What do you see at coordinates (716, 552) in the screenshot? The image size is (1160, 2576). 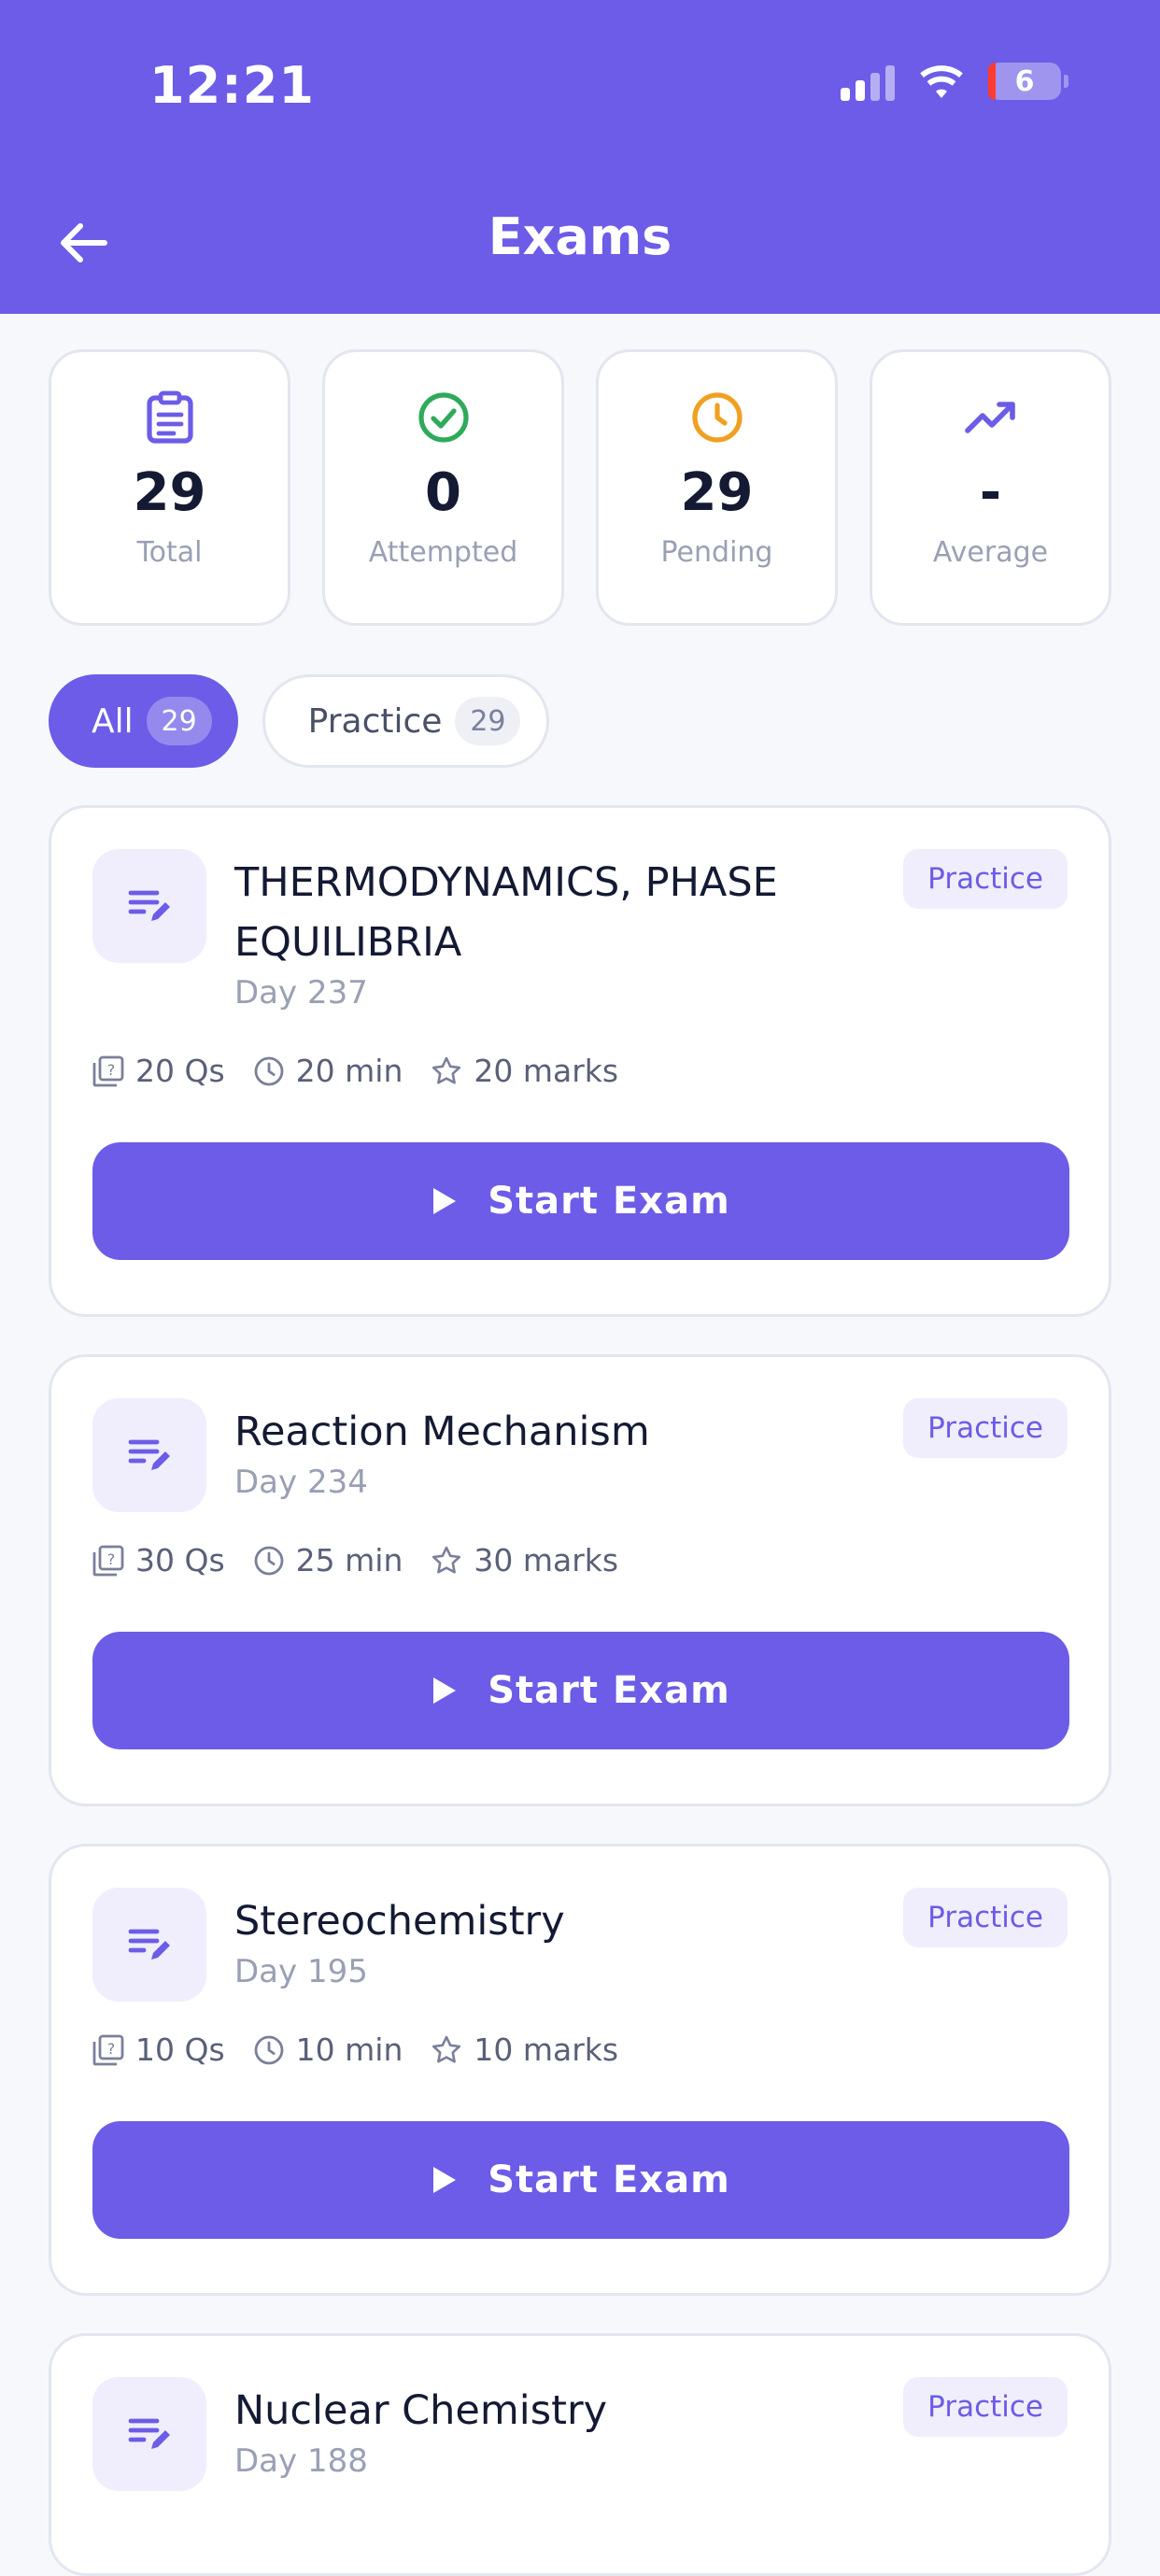 I see `stat-label: Pending` at bounding box center [716, 552].